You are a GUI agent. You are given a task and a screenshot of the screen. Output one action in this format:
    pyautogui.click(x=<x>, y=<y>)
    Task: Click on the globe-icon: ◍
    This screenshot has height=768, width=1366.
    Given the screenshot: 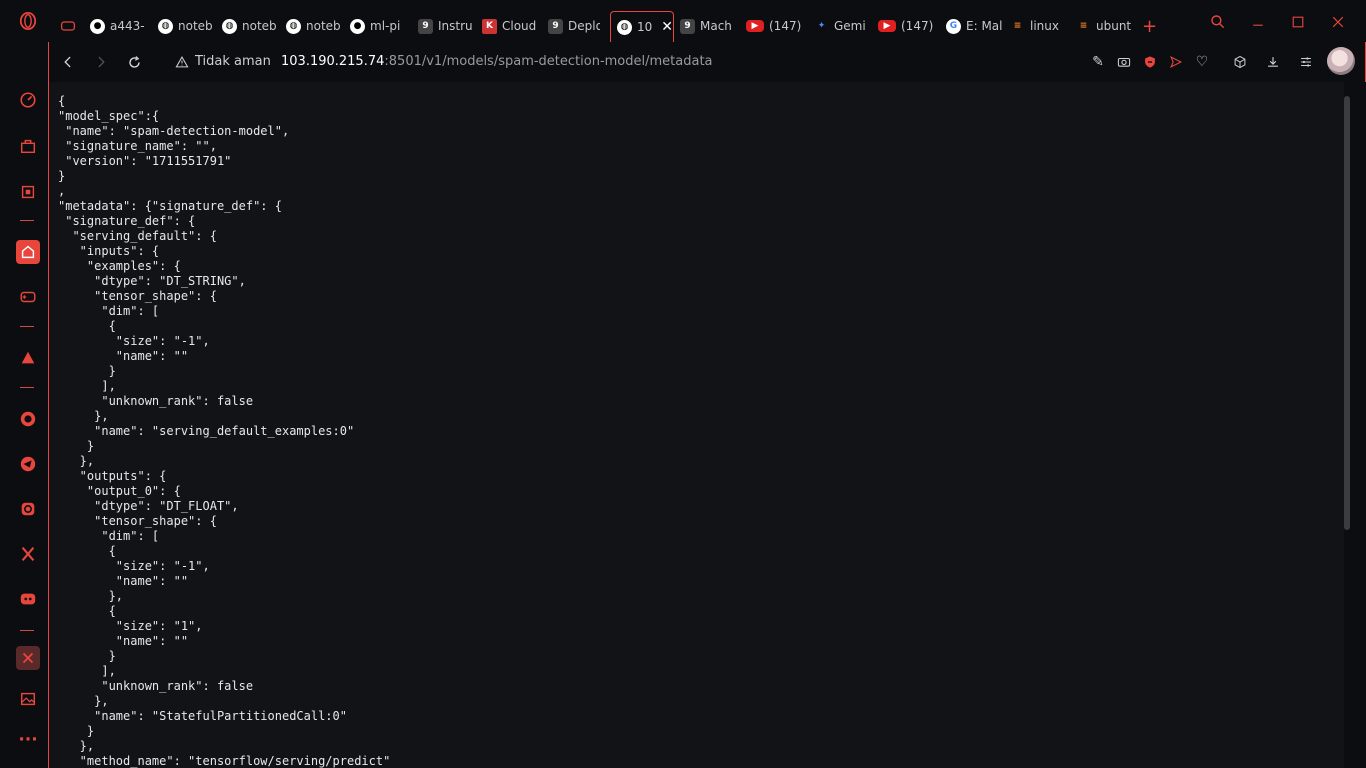 What is the action you would take?
    pyautogui.click(x=165, y=26)
    